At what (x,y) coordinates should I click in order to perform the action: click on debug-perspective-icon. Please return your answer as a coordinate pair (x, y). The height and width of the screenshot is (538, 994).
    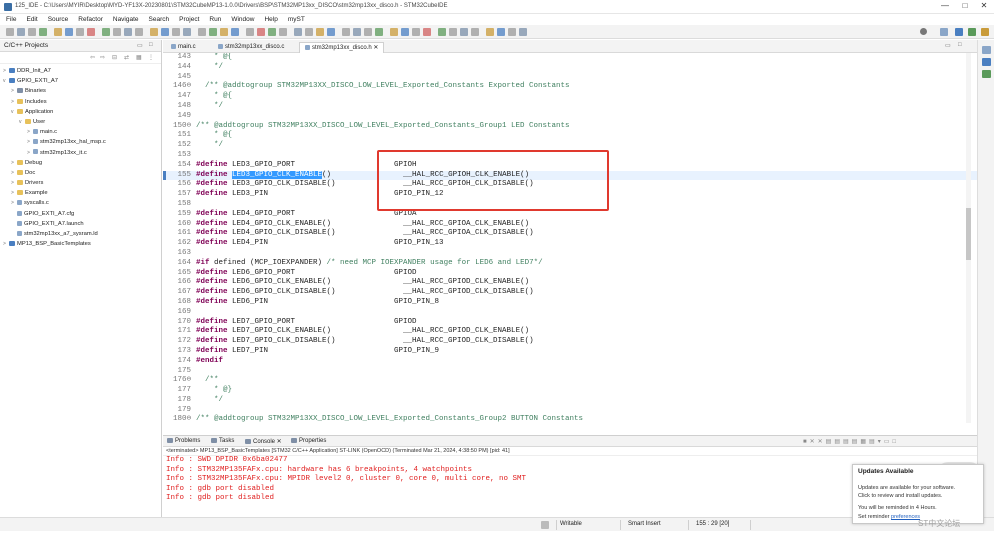
    Looking at the image, I should click on (972, 32).